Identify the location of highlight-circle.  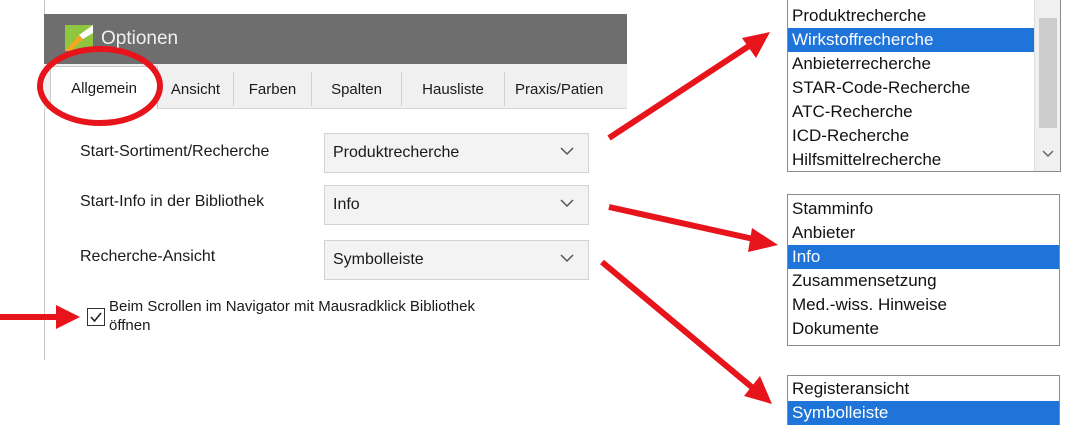
(100, 86).